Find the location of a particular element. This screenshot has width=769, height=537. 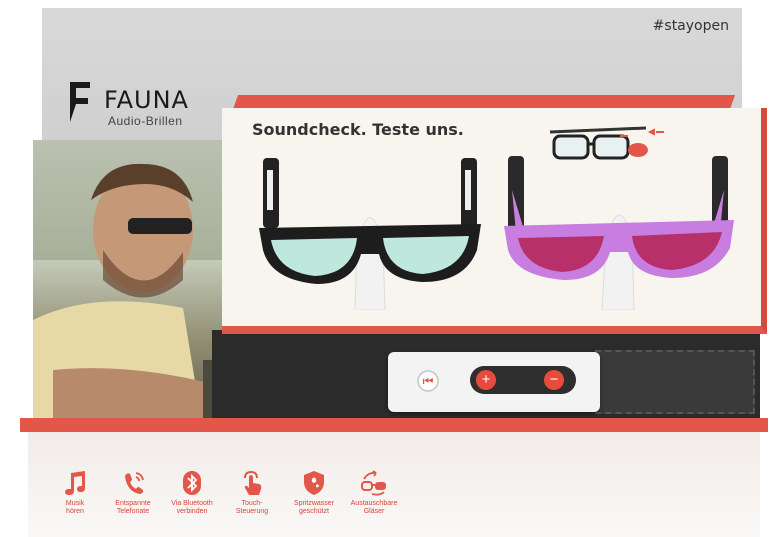

minus-icon: − is located at coordinates (554, 380).